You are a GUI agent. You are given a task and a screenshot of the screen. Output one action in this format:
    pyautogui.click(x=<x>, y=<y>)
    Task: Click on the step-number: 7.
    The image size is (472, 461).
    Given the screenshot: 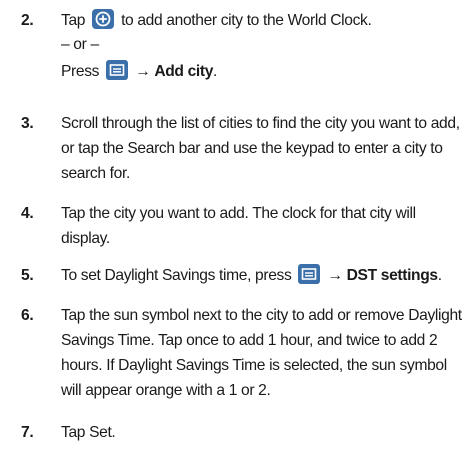 What is the action you would take?
    pyautogui.click(x=27, y=432)
    